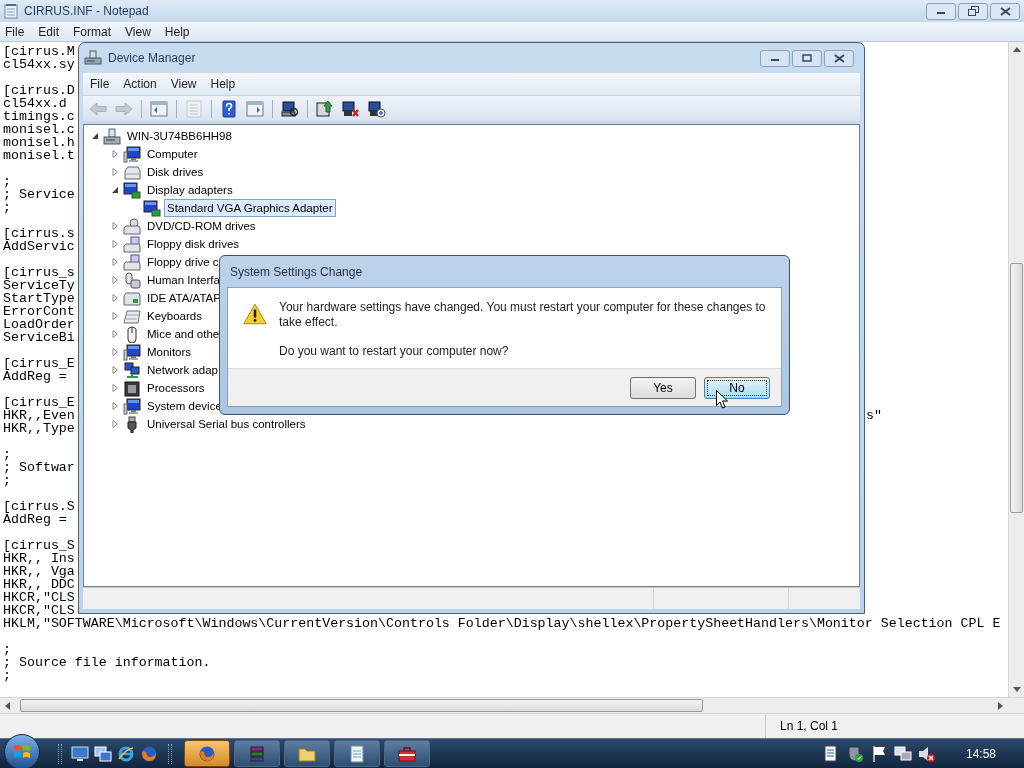 The width and height of the screenshot is (1024, 768). I want to click on menu-item: Action, so click(140, 84).